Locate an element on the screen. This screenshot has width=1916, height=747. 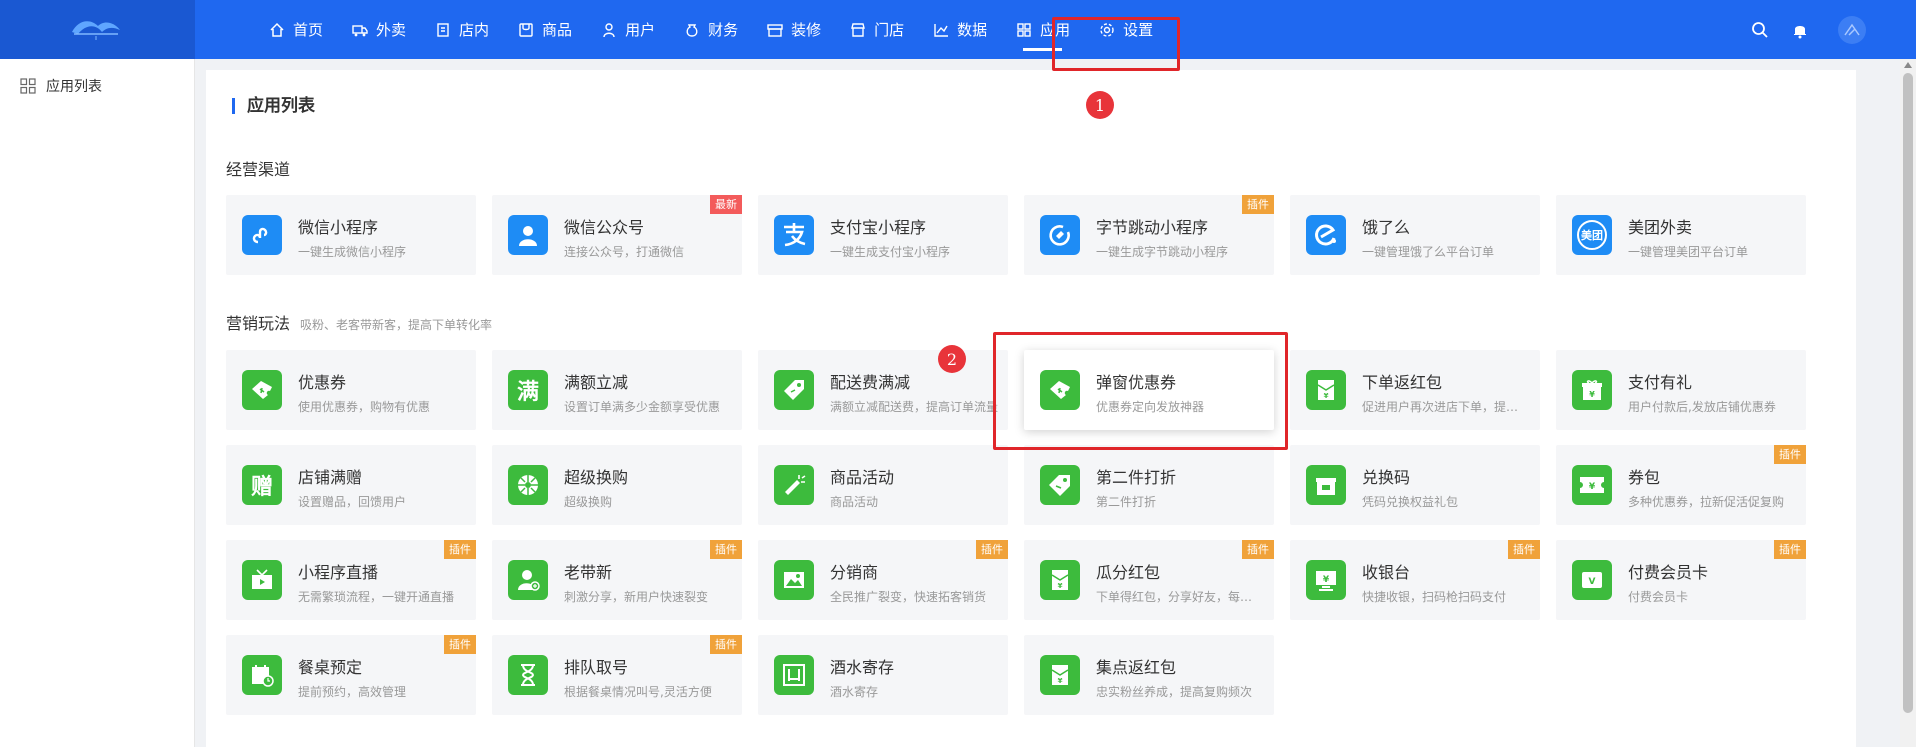
app-card: 支付宝小程序 一键生成支付宝小程序 is located at coordinates (883, 235).